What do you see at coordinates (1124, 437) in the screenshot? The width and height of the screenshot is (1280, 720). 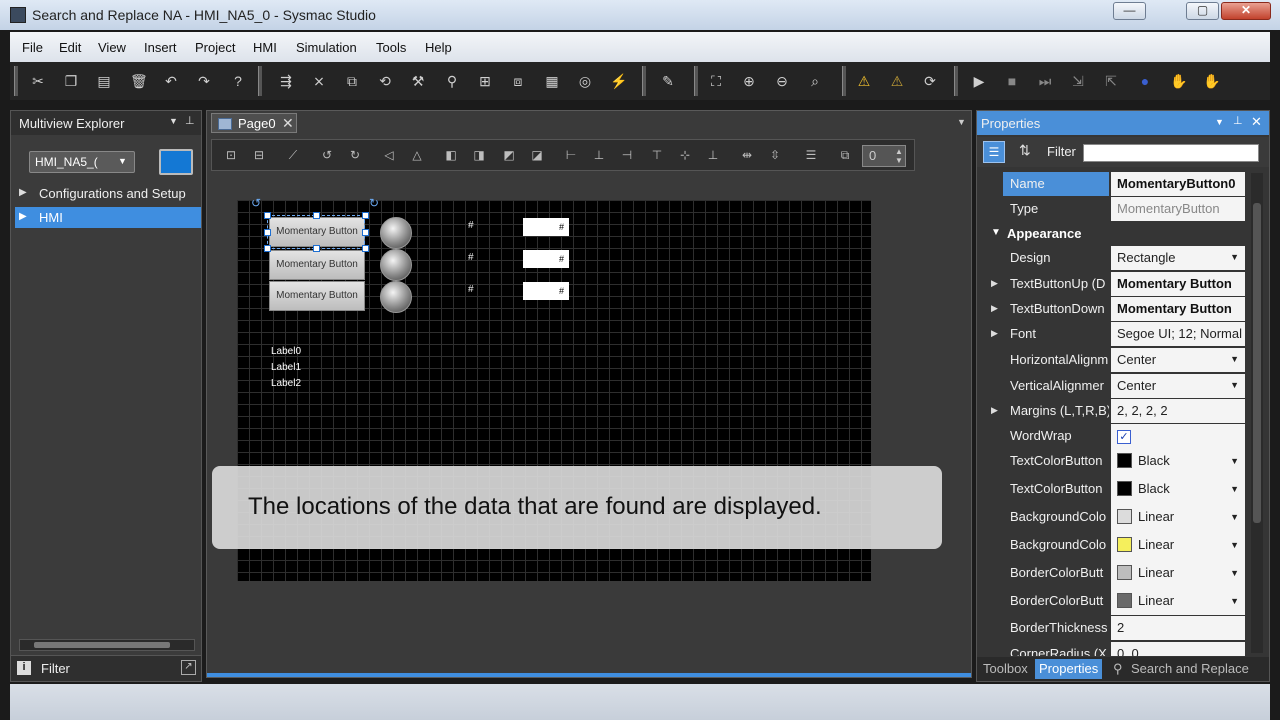 I see `wordwrap-checkbox: ✓` at bounding box center [1124, 437].